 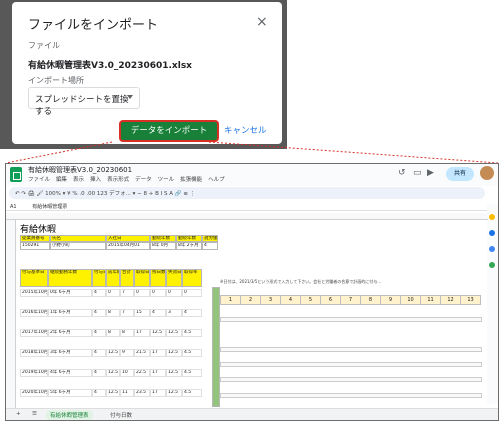 What do you see at coordinates (216, 179) in the screenshot?
I see `menu-help: ヘルプ` at bounding box center [216, 179].